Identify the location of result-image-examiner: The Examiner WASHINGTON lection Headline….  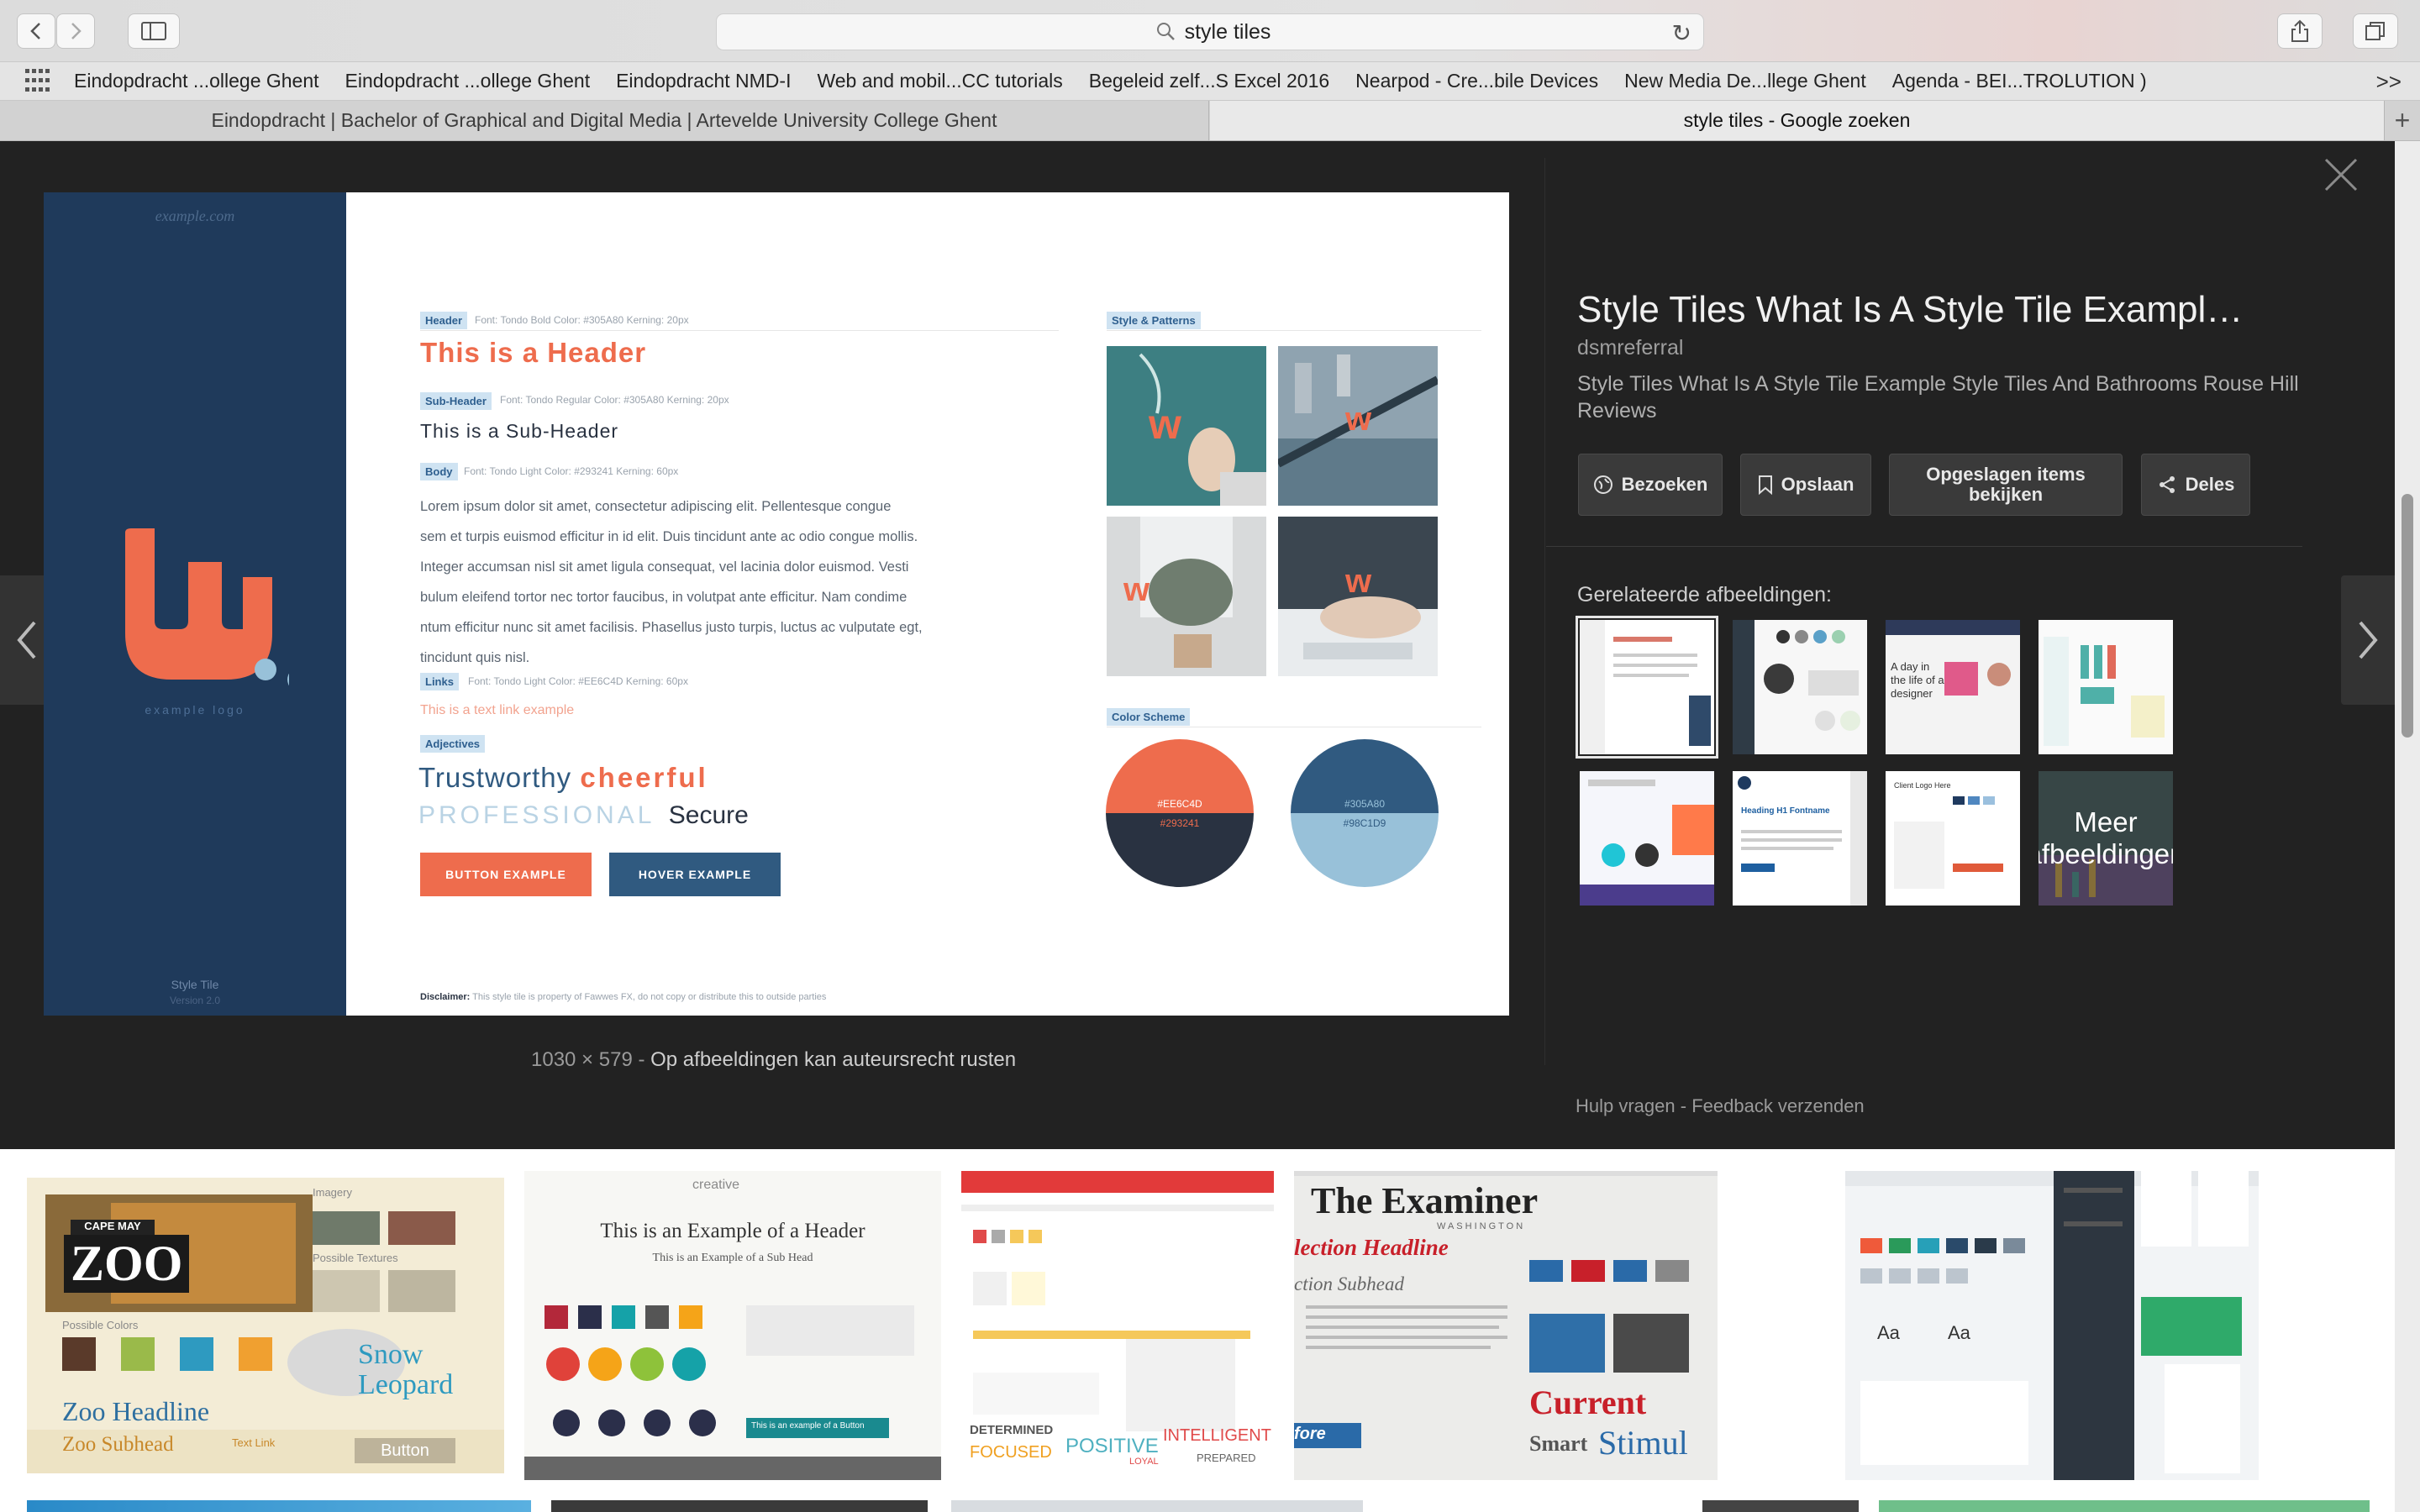
(1506, 1325).